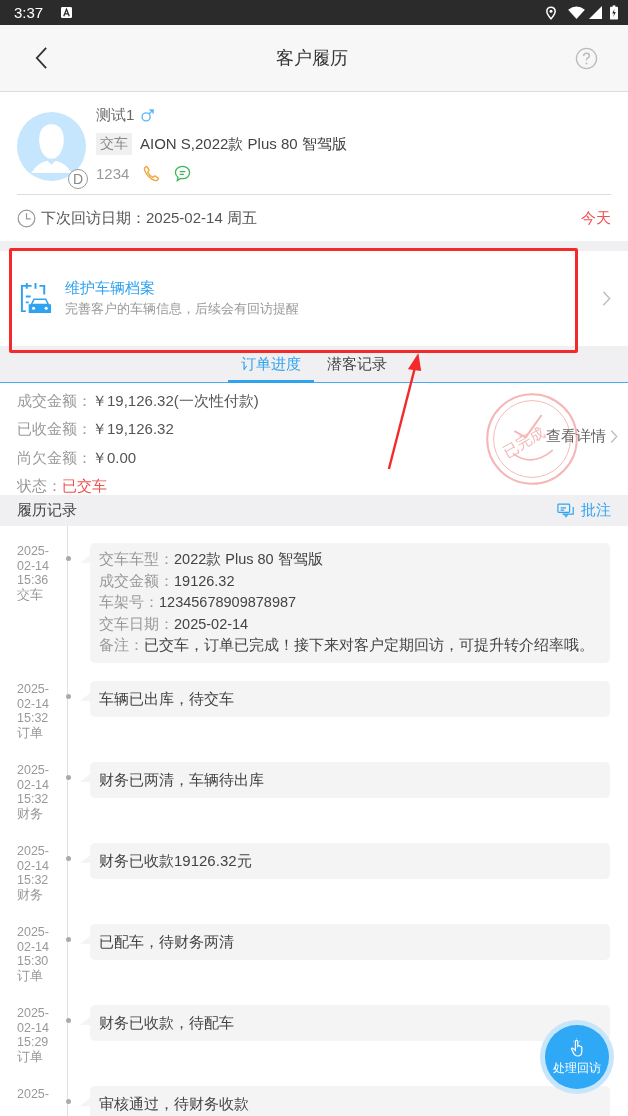  I want to click on tab: 潜客记录, so click(357, 364).